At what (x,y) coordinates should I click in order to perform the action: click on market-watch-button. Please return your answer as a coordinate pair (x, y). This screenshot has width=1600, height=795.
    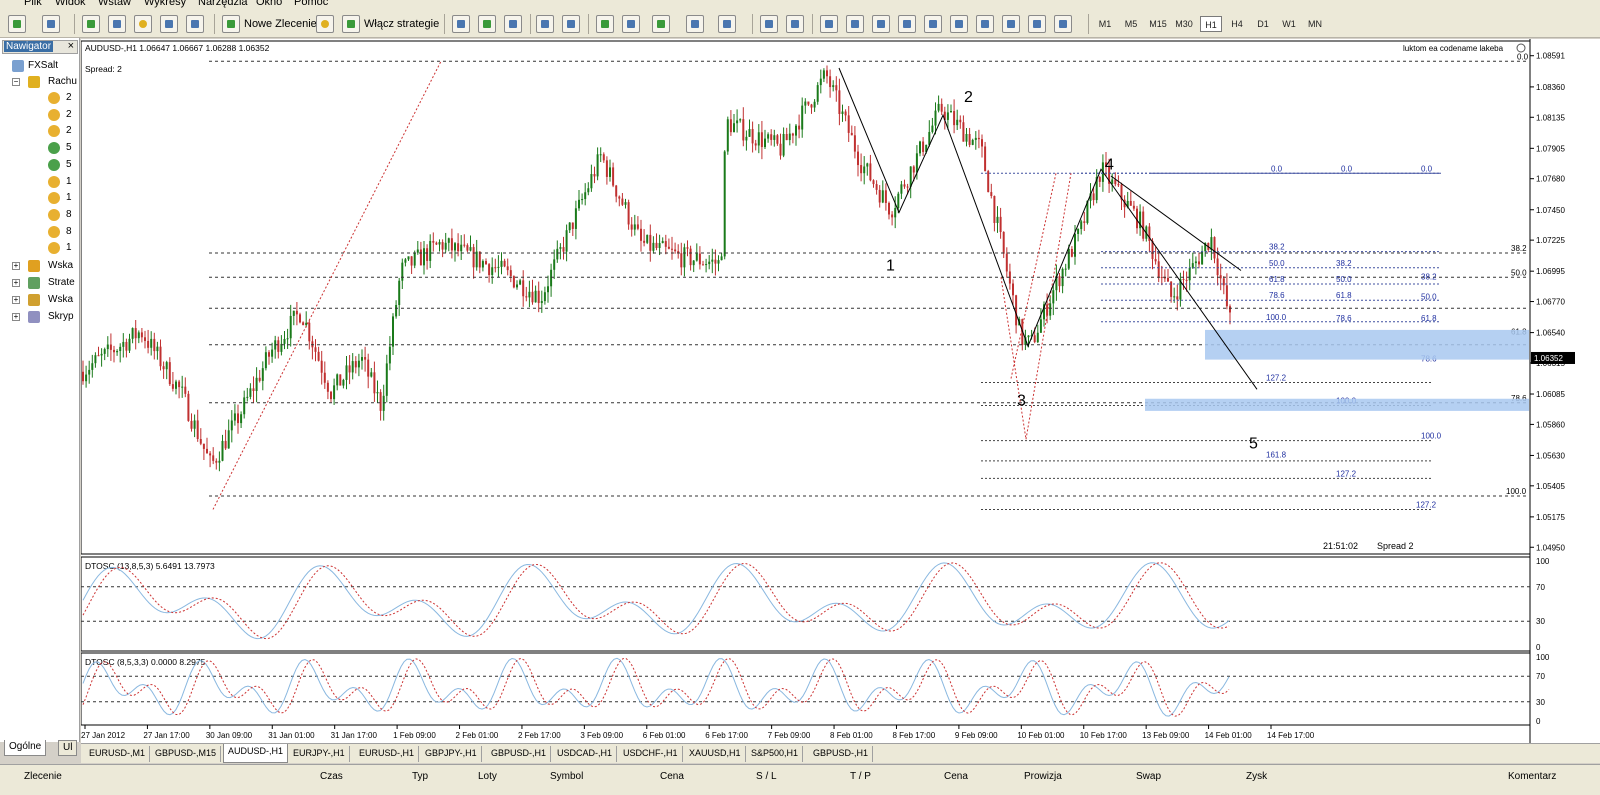
    Looking at the image, I should click on (91, 24).